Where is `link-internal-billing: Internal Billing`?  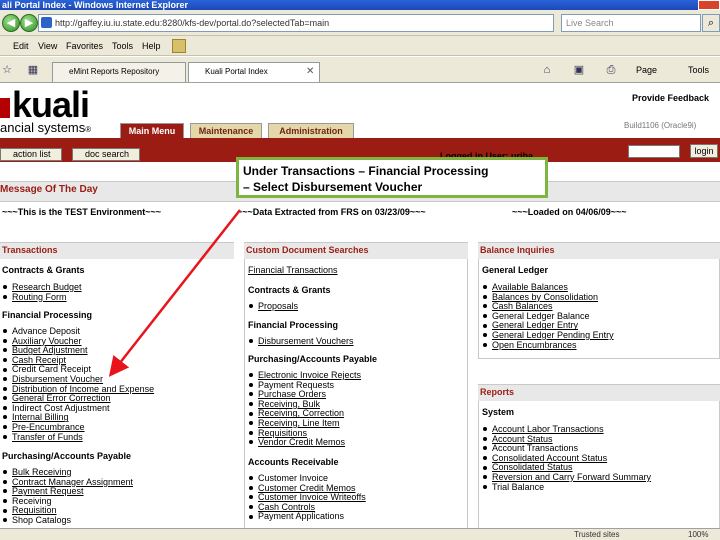
link-internal-billing: Internal Billing is located at coordinates (40, 417).